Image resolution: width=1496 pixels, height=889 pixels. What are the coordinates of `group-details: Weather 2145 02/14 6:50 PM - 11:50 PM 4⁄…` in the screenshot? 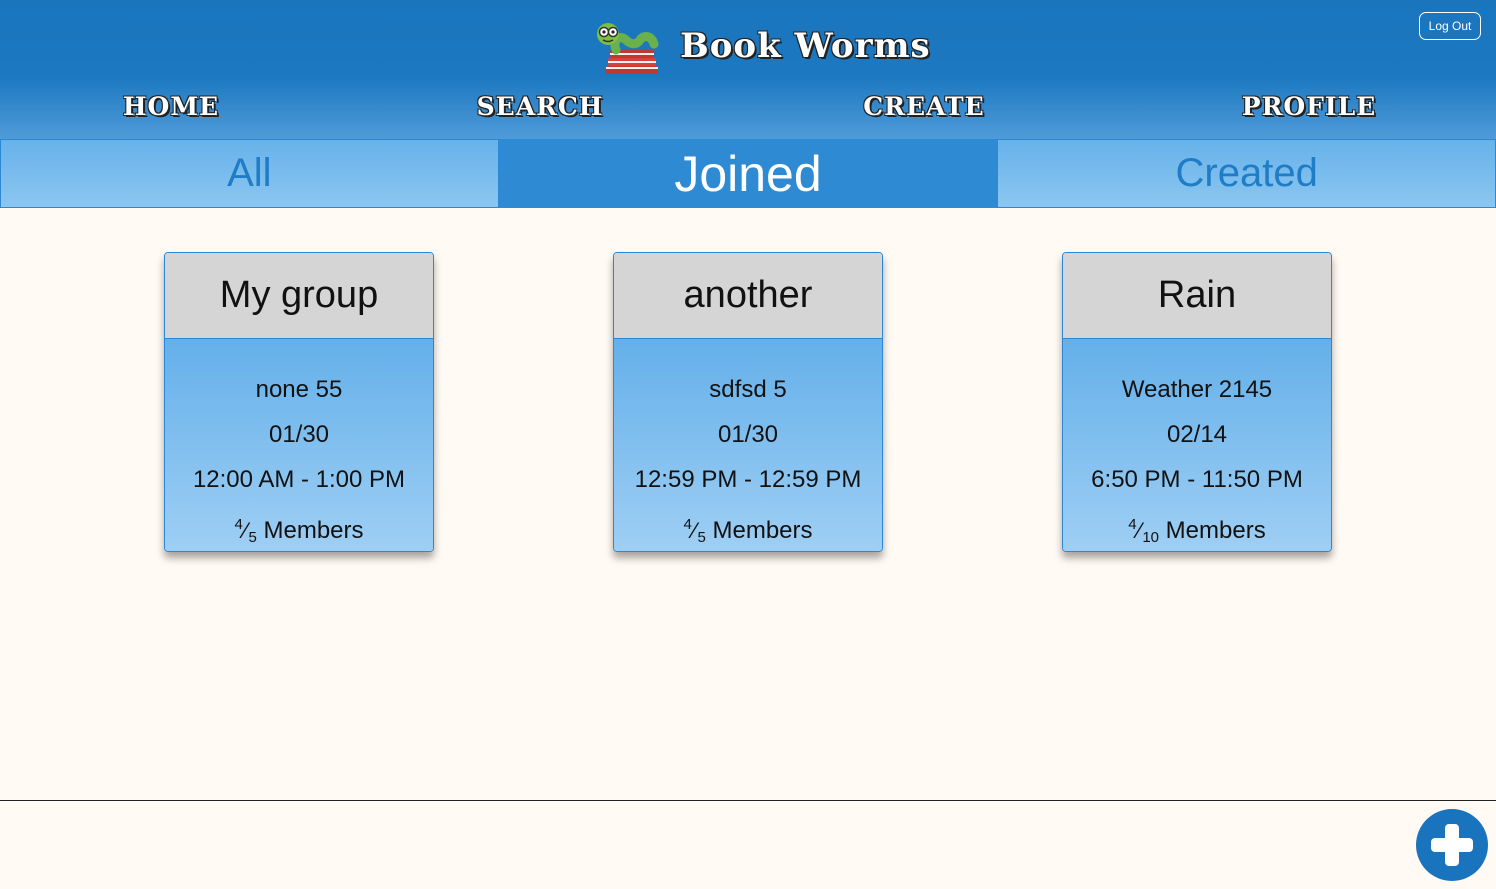 It's located at (1197, 445).